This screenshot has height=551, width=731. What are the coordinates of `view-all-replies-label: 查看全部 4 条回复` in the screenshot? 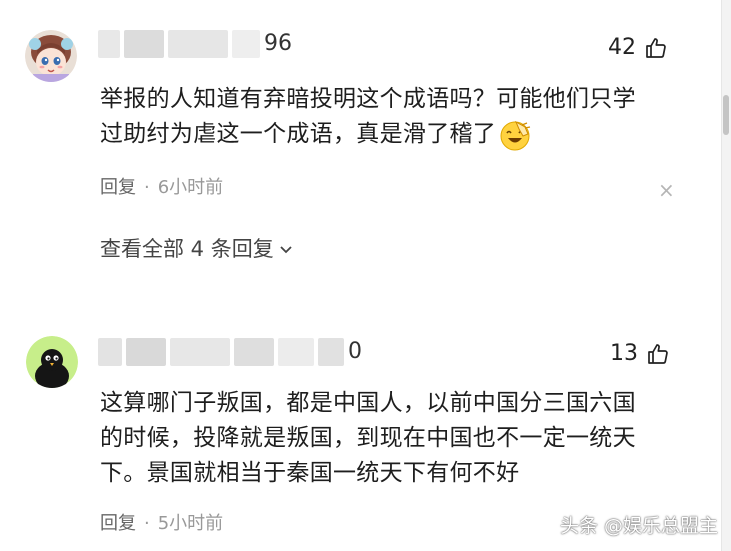 It's located at (187, 249).